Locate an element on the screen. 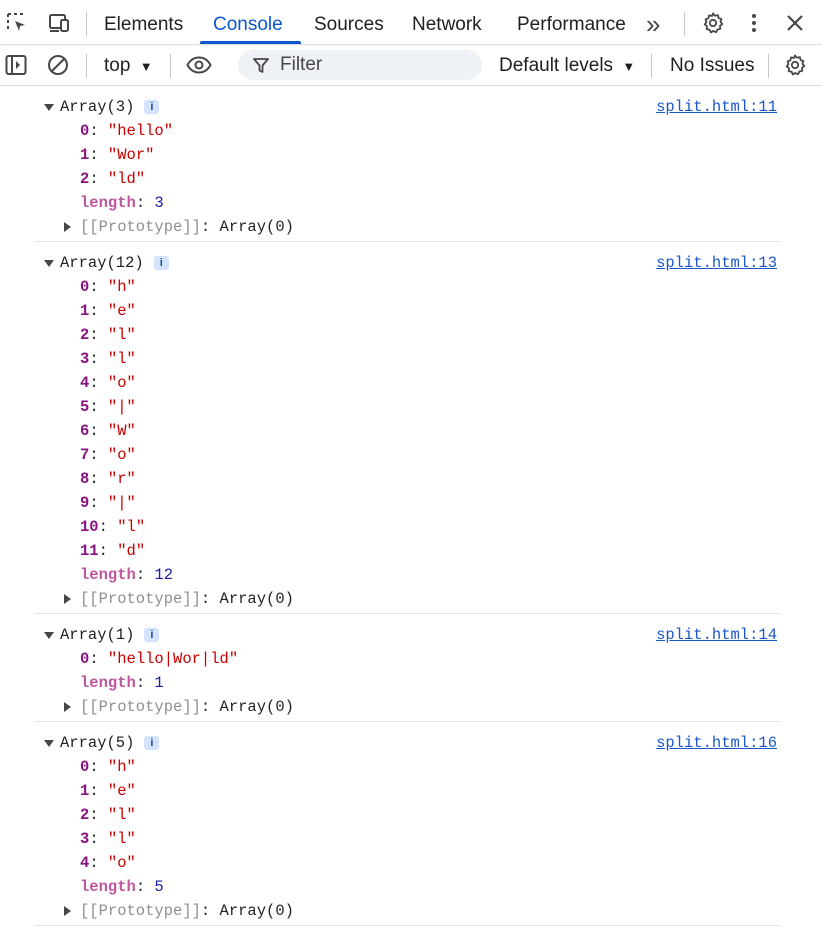  property-value: 3 is located at coordinates (159, 203).